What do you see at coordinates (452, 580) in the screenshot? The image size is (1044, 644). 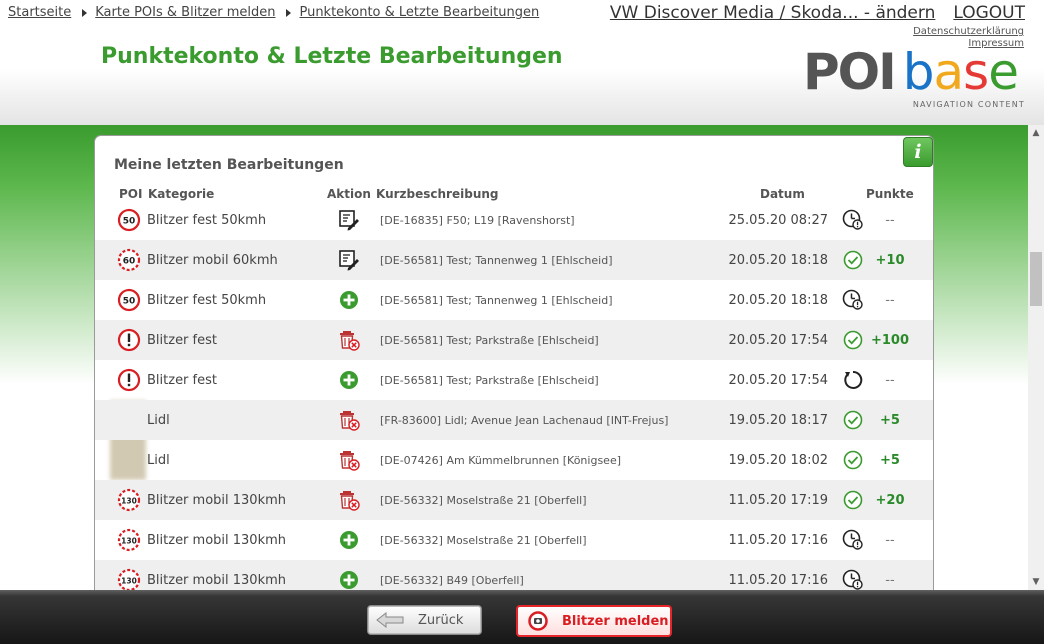 I see `description-cell: [DE-56332] B49 [Oberfell]` at bounding box center [452, 580].